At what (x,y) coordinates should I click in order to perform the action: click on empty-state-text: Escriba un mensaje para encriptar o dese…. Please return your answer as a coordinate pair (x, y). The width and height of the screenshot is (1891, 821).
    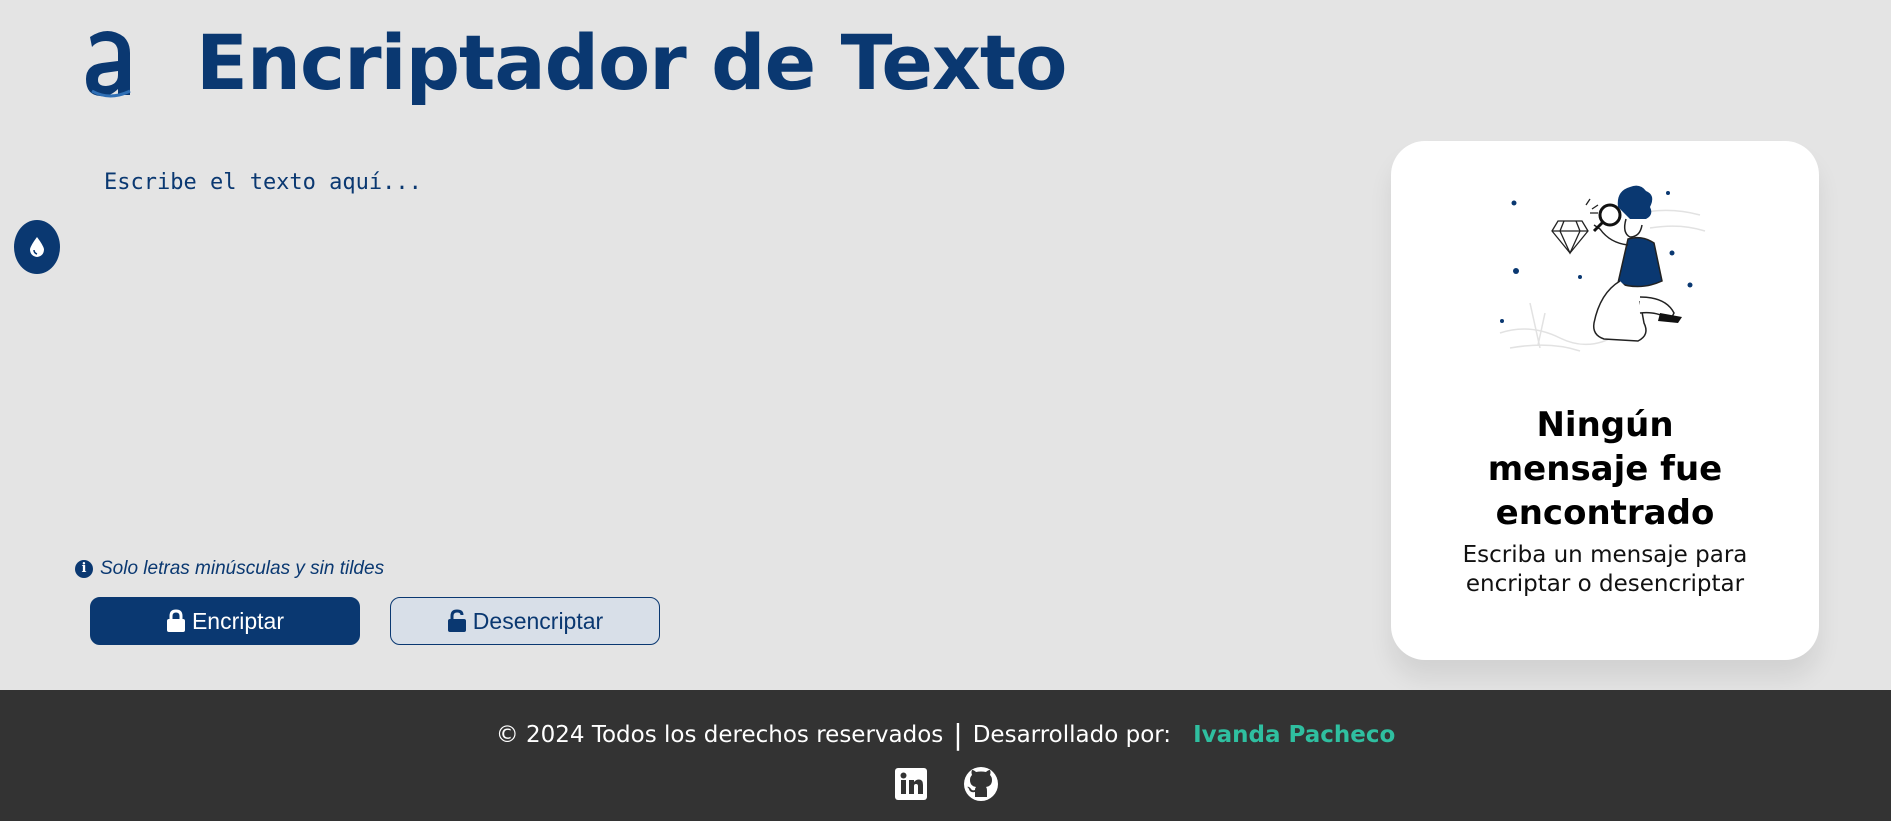
    Looking at the image, I should click on (1605, 569).